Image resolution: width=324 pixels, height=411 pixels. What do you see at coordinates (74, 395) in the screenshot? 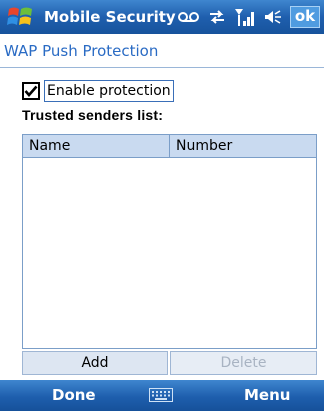
I see `done-softkey: Done` at bounding box center [74, 395].